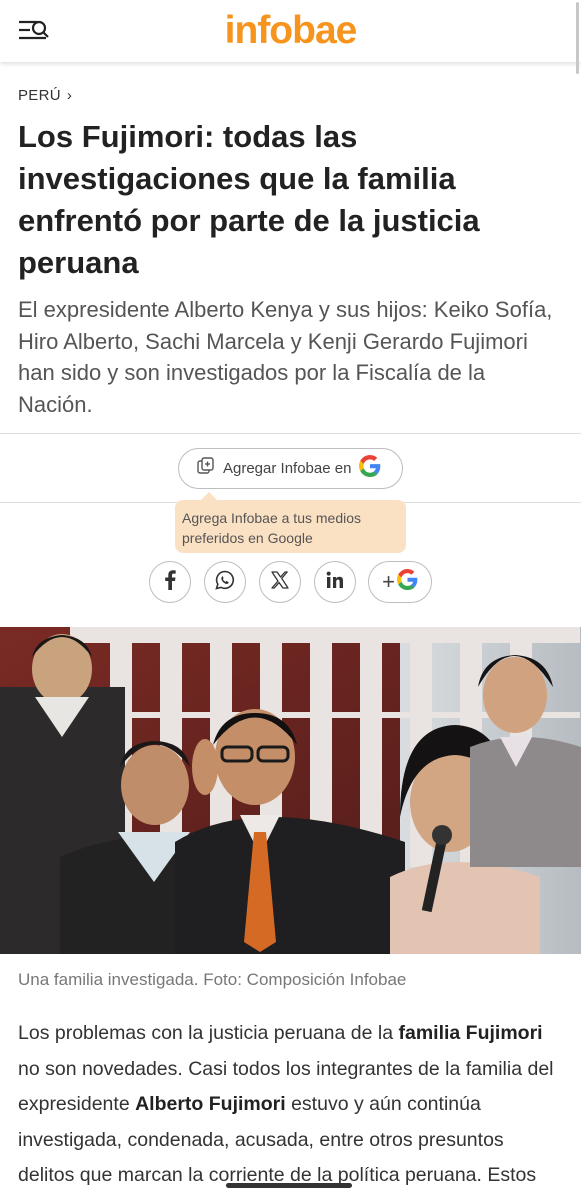  I want to click on breadcrumb: PERÚ ›, so click(45, 95).